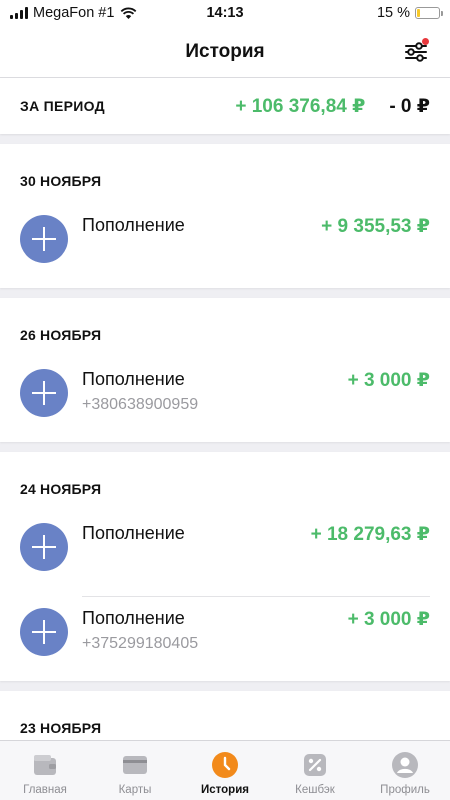  I want to click on period-expense: - 0 ₽, so click(409, 106).